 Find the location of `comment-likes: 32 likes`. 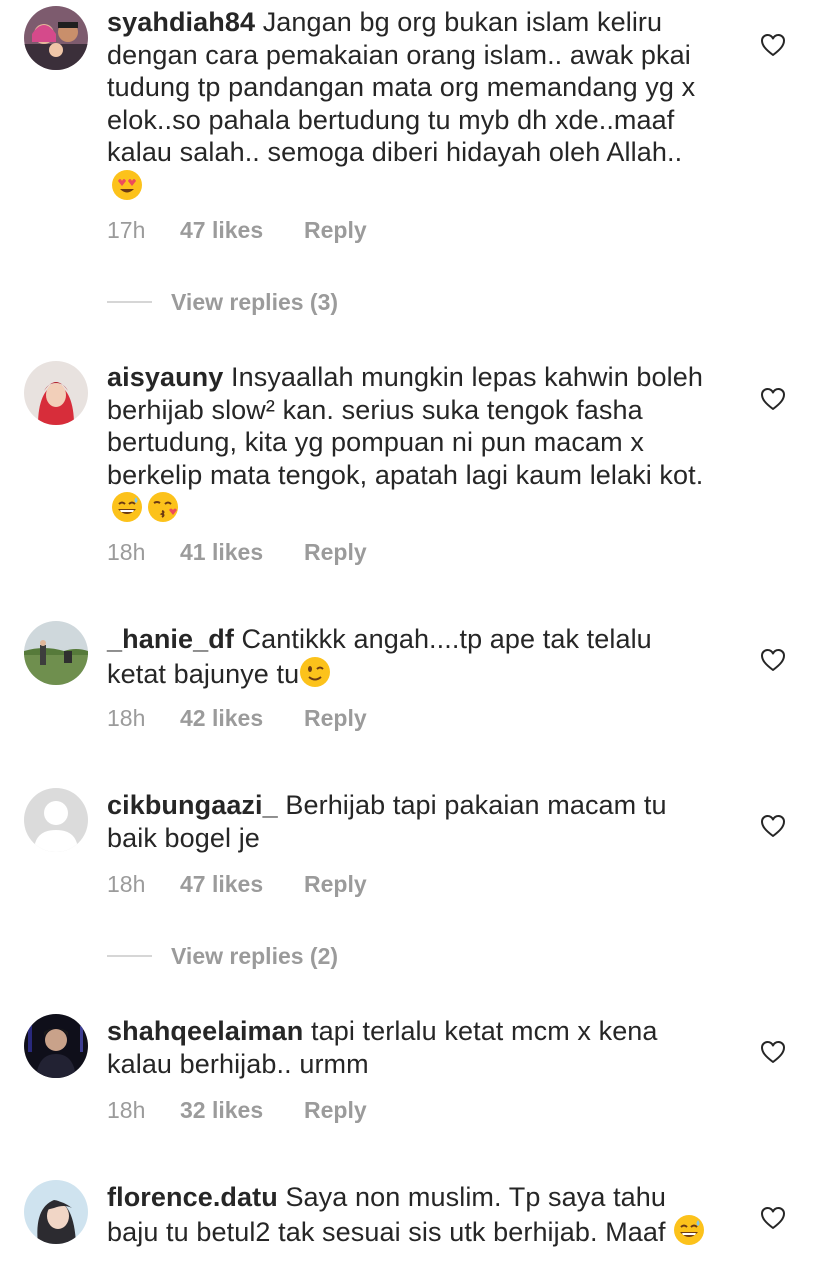

comment-likes: 32 likes is located at coordinates (242, 1110).